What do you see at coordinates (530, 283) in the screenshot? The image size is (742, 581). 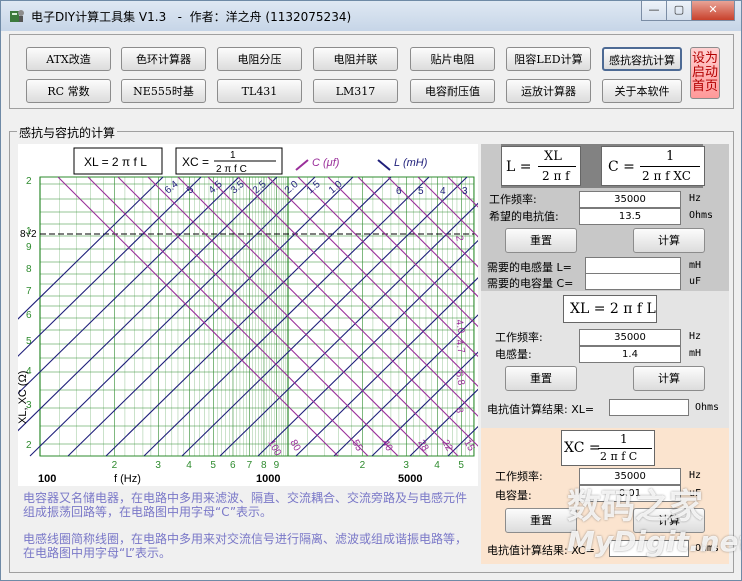 I see `need-c-label: 需要的电容量 C=` at bounding box center [530, 283].